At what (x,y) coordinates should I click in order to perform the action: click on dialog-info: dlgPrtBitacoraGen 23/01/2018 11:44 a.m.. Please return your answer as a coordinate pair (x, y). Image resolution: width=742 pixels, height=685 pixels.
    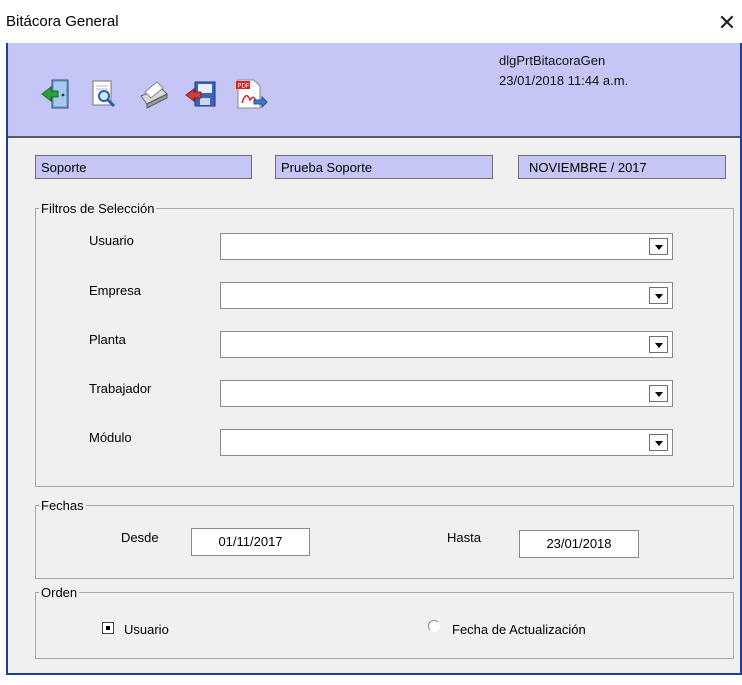
    Looking at the image, I should click on (563, 71).